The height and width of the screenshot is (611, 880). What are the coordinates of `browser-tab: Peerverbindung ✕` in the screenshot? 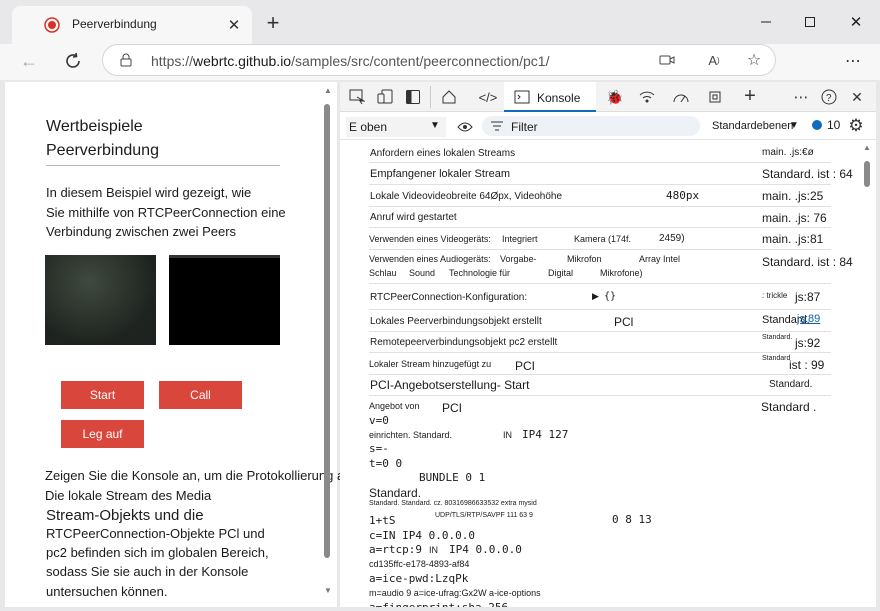 It's located at (132, 25).